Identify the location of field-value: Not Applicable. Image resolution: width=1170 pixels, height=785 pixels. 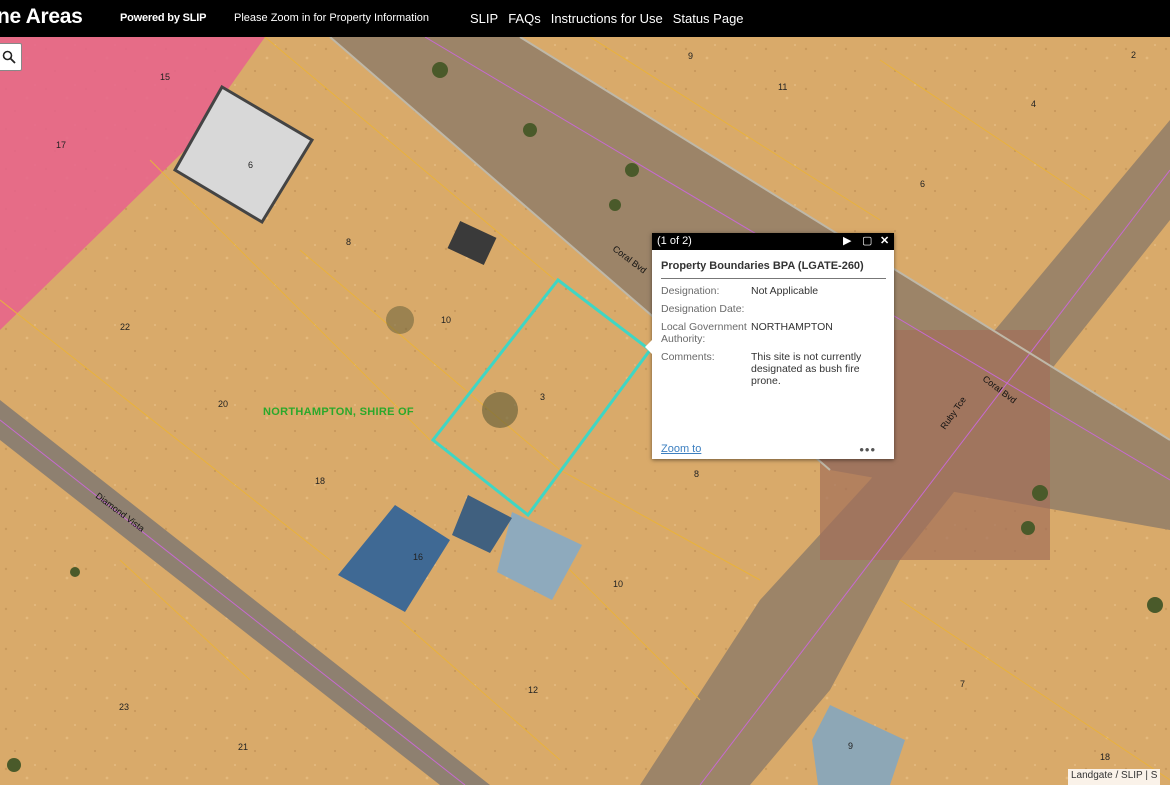
(785, 291).